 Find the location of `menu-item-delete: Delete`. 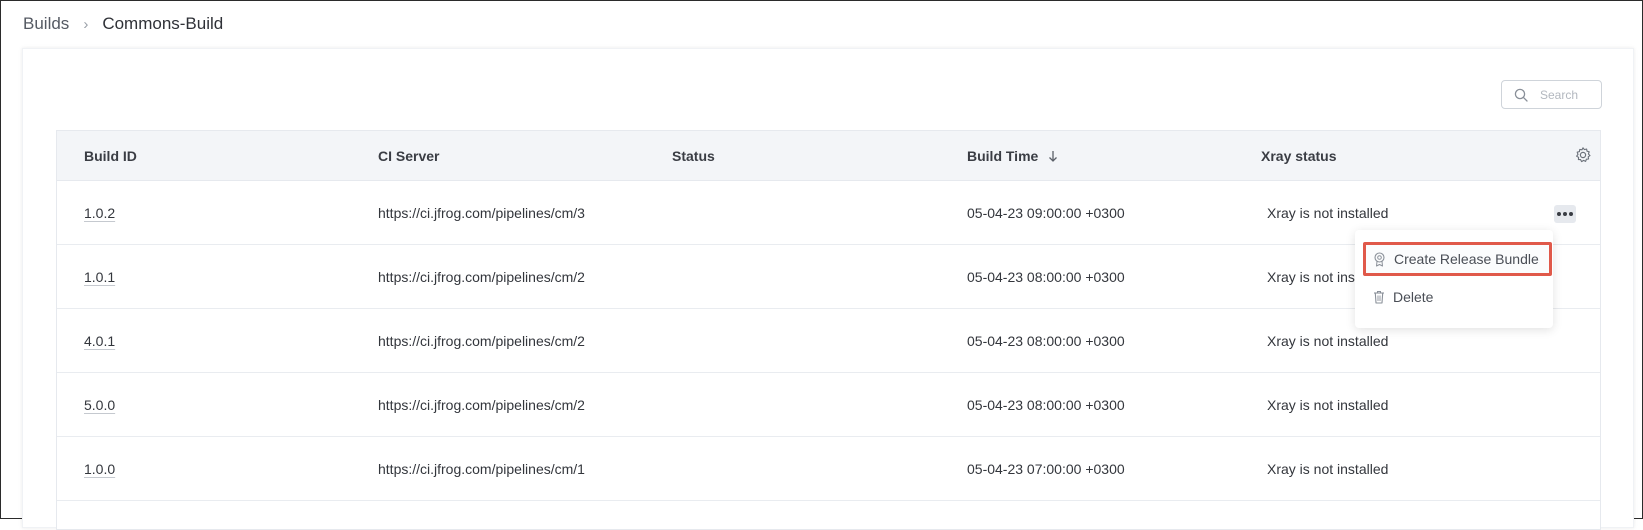

menu-item-delete: Delete is located at coordinates (1453, 297).